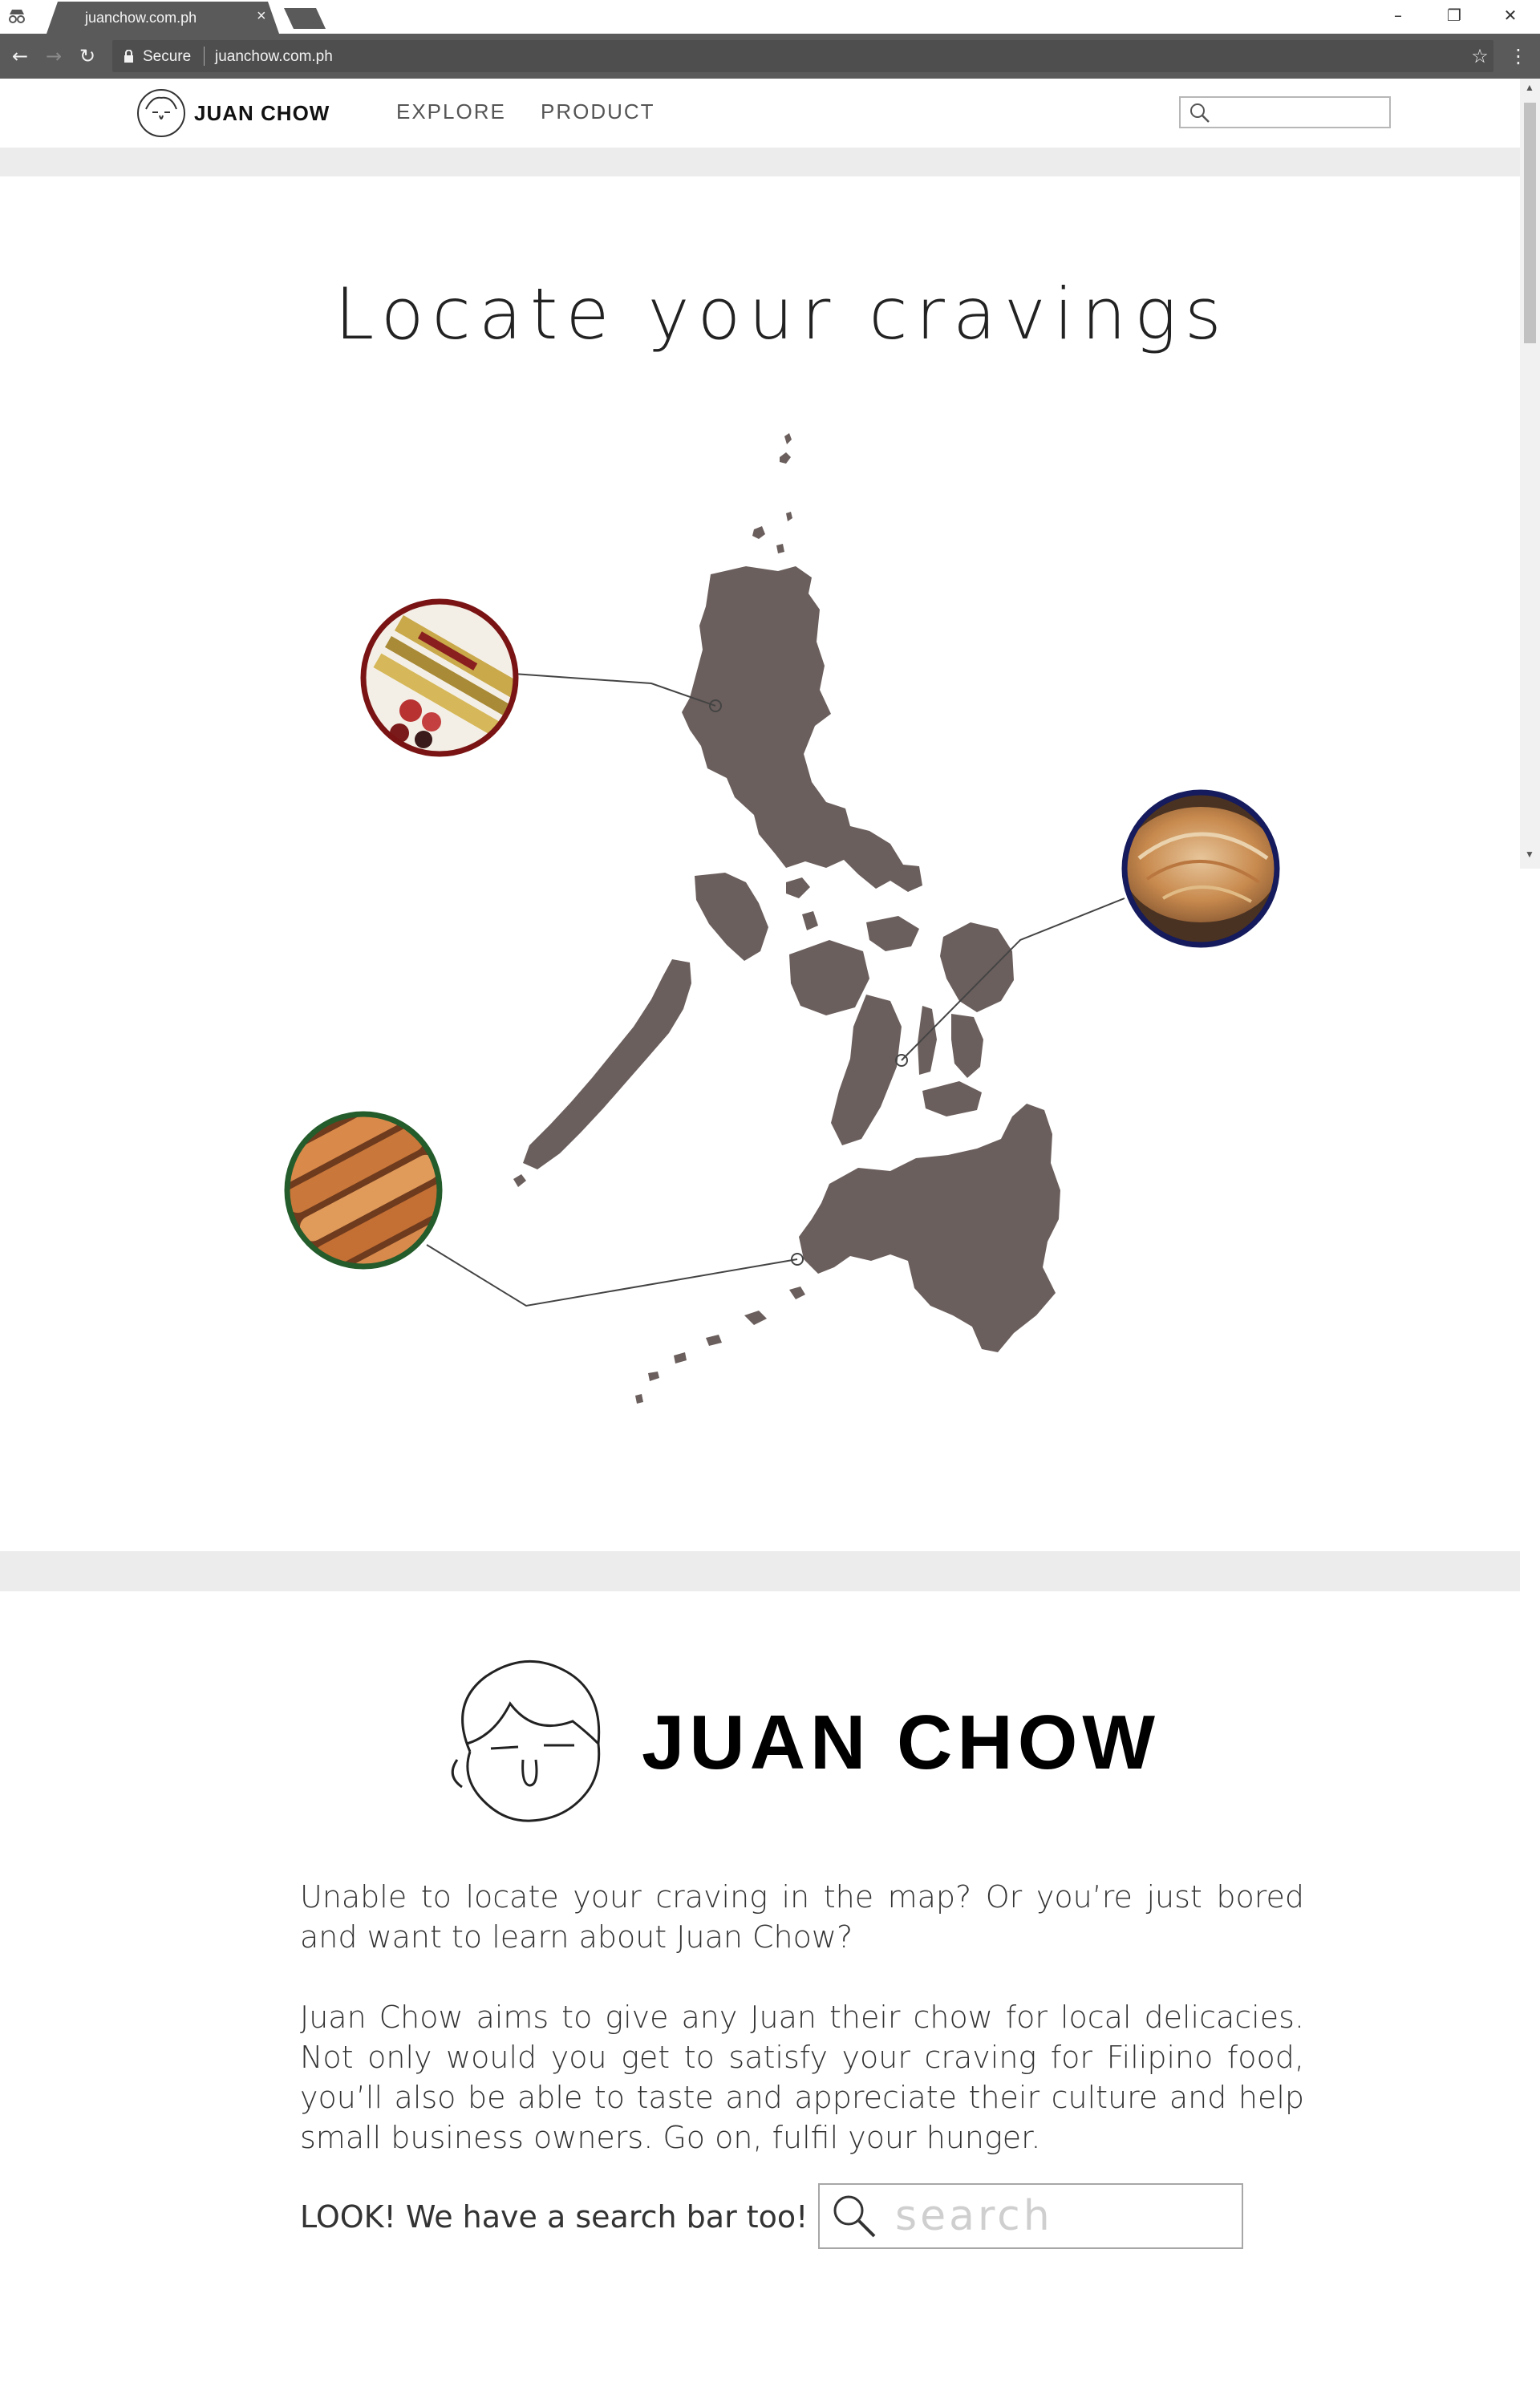 This screenshot has width=1540, height=2407. What do you see at coordinates (760, 162) in the screenshot?
I see `divider-band-top` at bounding box center [760, 162].